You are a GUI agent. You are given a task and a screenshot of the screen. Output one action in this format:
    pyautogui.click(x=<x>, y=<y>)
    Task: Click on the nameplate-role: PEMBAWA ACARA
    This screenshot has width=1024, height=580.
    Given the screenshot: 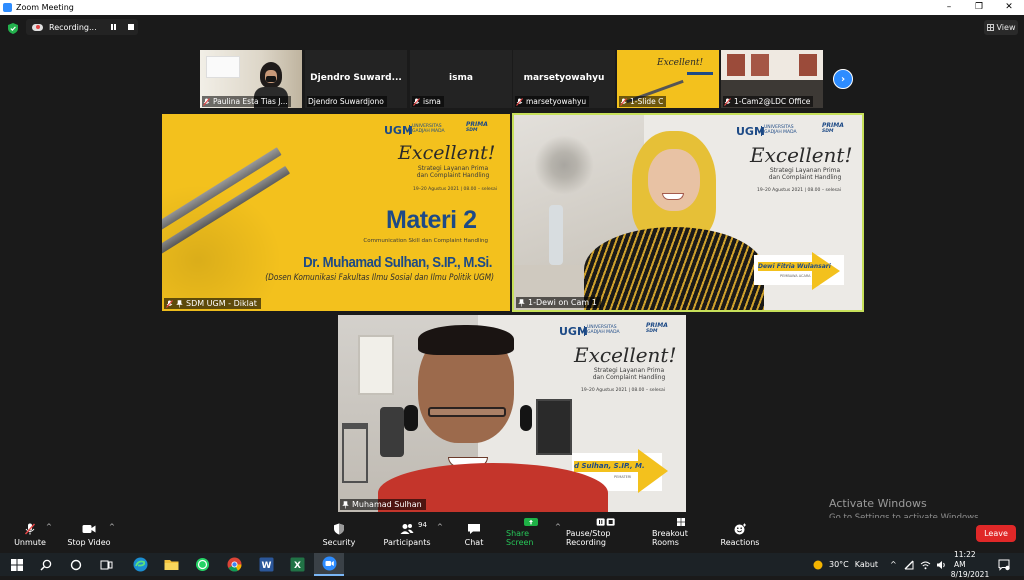 What is the action you would take?
    pyautogui.click(x=795, y=276)
    